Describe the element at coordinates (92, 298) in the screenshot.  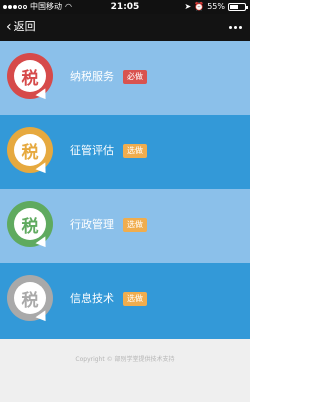
I see `menu-item-label: 信息技术` at that location.